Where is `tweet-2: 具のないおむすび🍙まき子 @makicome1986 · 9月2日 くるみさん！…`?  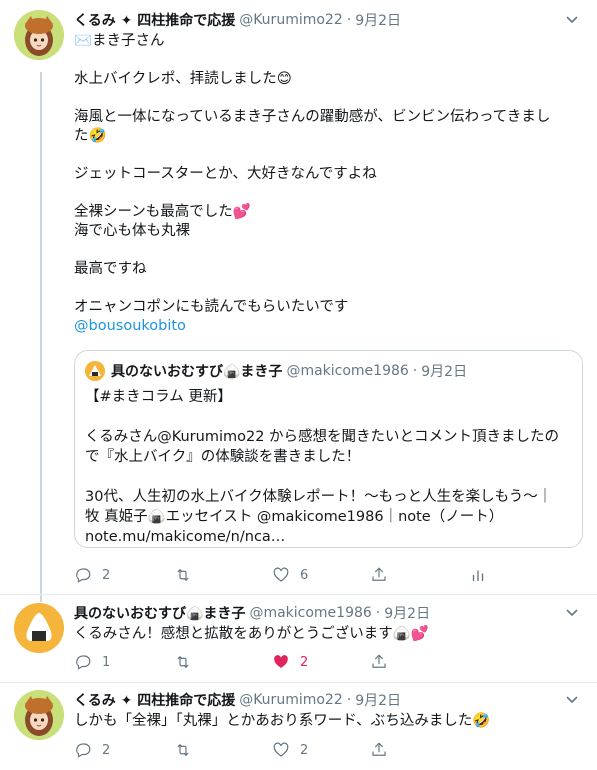 tweet-2: 具のないおむすび🍙まき子 @makicome1986 · 9月2日 くるみさん！… is located at coordinates (326, 623).